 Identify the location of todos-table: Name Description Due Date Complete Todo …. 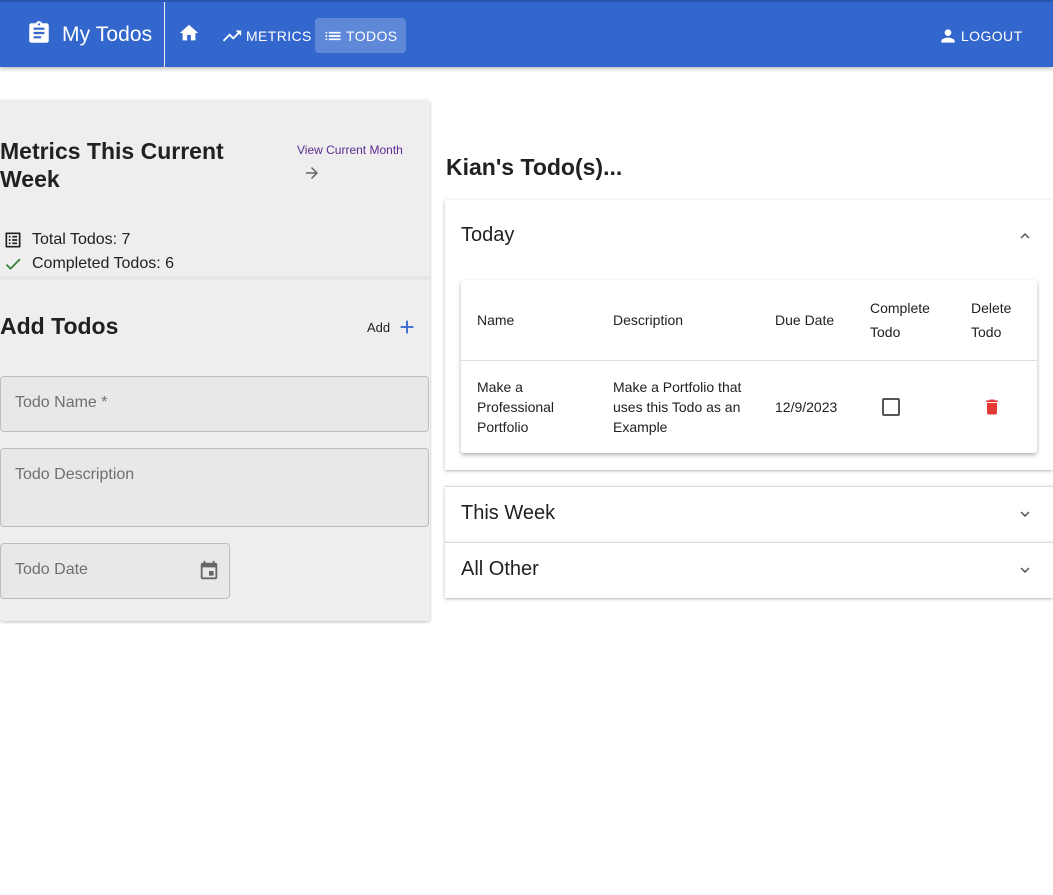
(749, 366).